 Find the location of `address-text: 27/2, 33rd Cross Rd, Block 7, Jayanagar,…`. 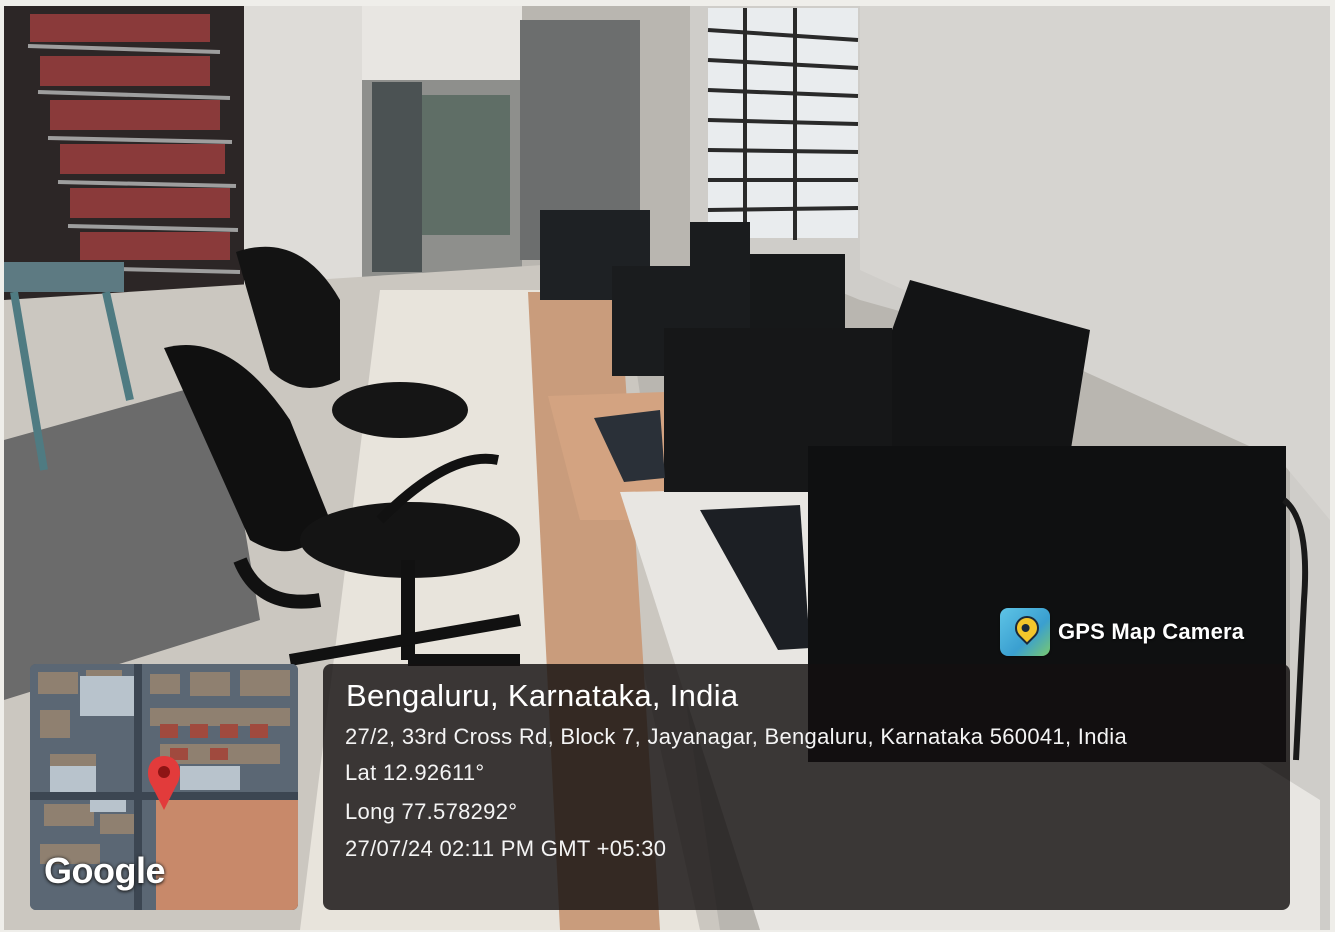

address-text: 27/2, 33rd Cross Rd, Block 7, Jayanagar,… is located at coordinates (736, 736).